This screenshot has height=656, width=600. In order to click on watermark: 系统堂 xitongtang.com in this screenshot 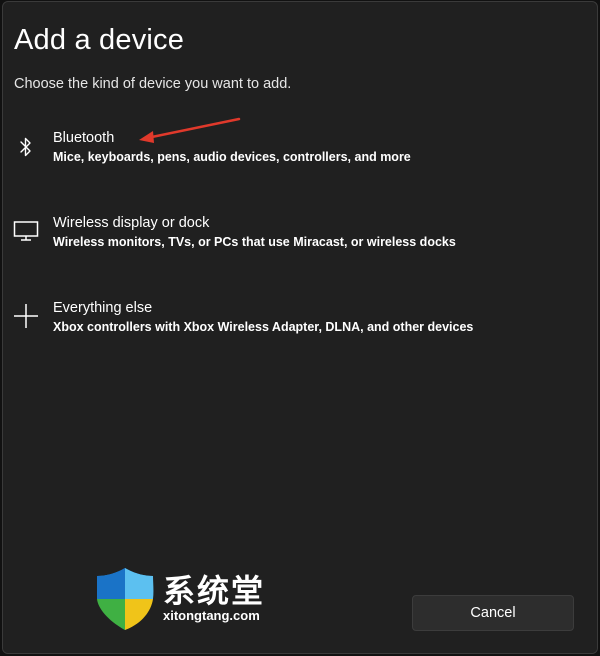, I will do `click(203, 599)`.